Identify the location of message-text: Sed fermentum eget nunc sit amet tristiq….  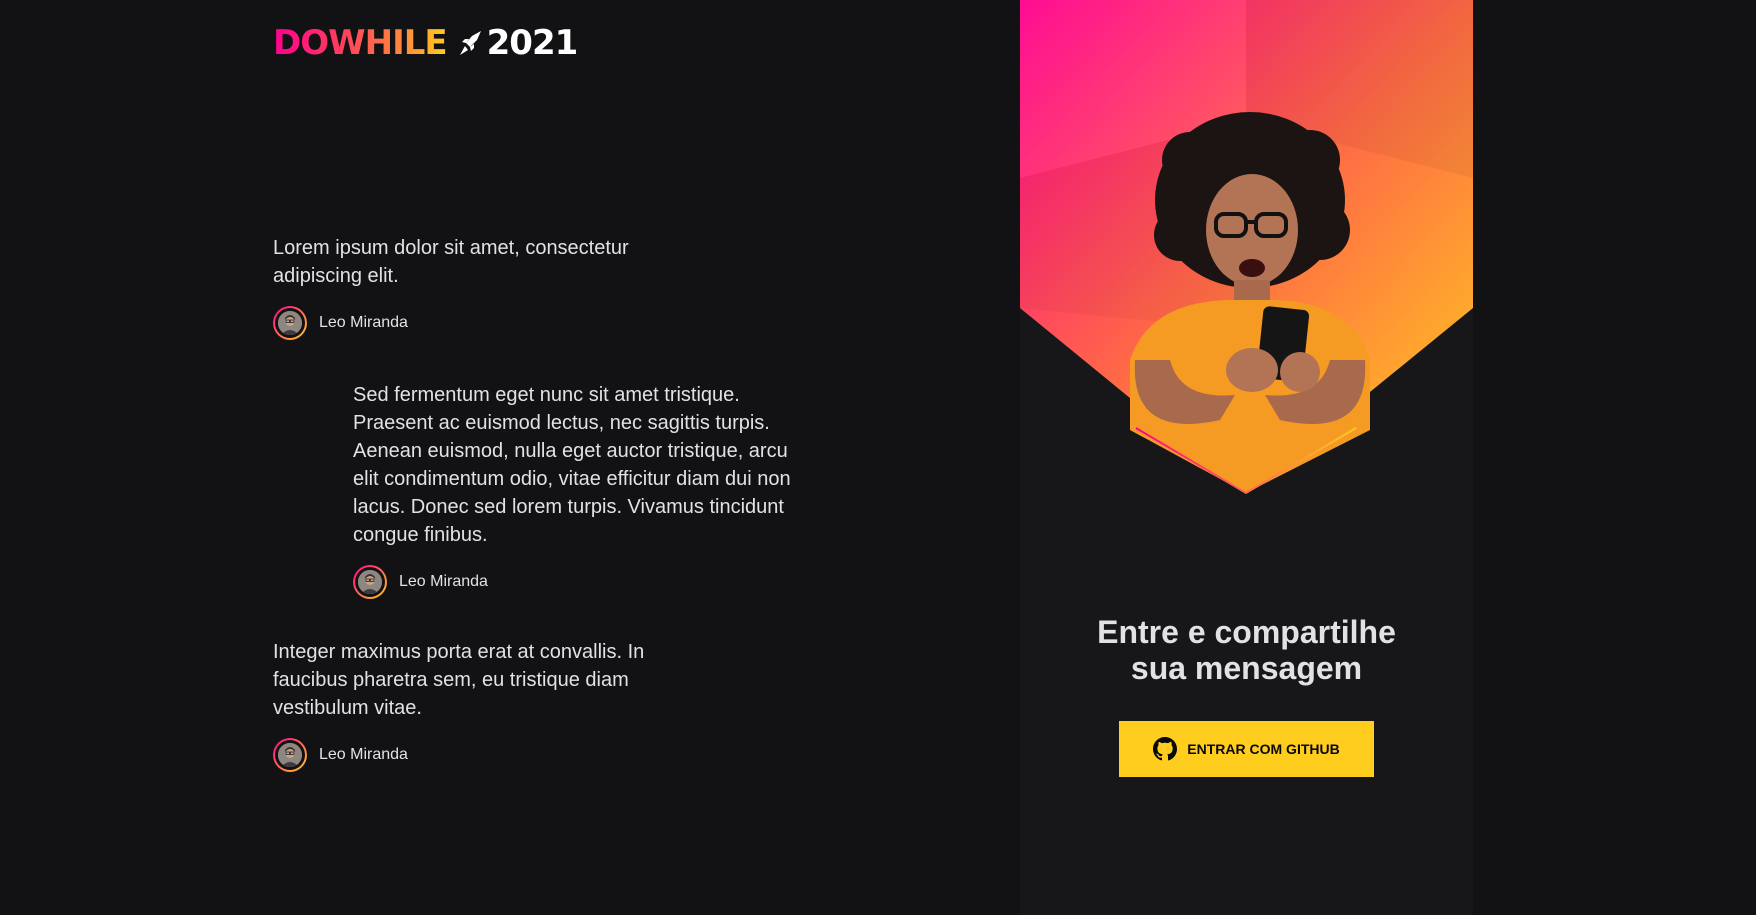
(572, 465).